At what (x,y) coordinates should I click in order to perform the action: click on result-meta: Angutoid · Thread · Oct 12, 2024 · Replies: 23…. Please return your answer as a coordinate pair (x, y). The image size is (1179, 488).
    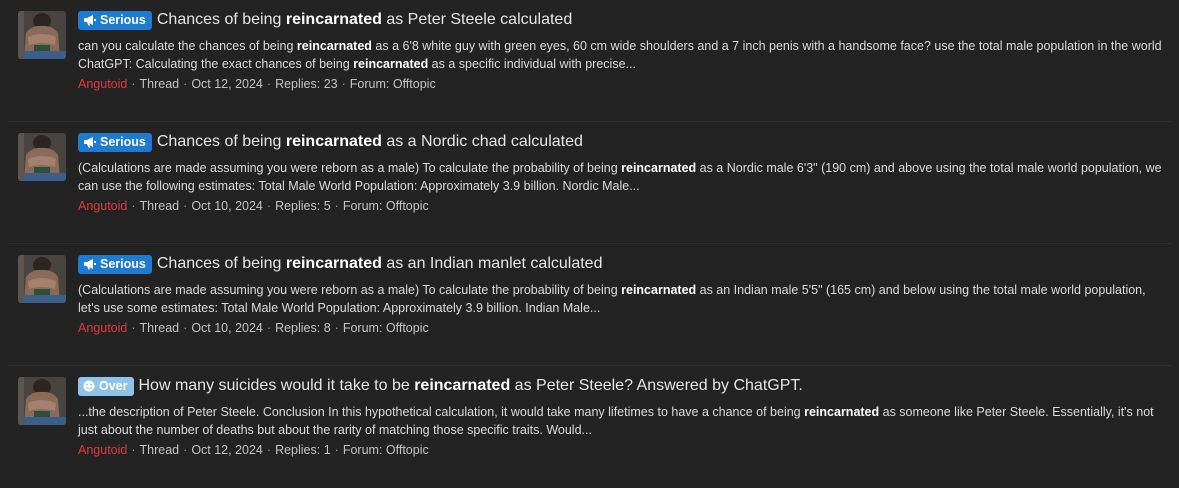
    Looking at the image, I should click on (621, 84).